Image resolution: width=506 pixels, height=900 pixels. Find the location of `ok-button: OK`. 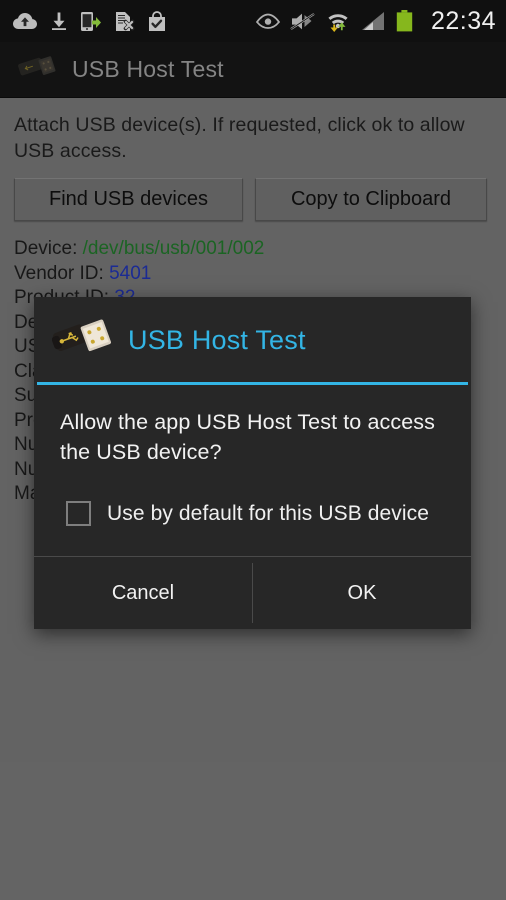

ok-button: OK is located at coordinates (362, 593).